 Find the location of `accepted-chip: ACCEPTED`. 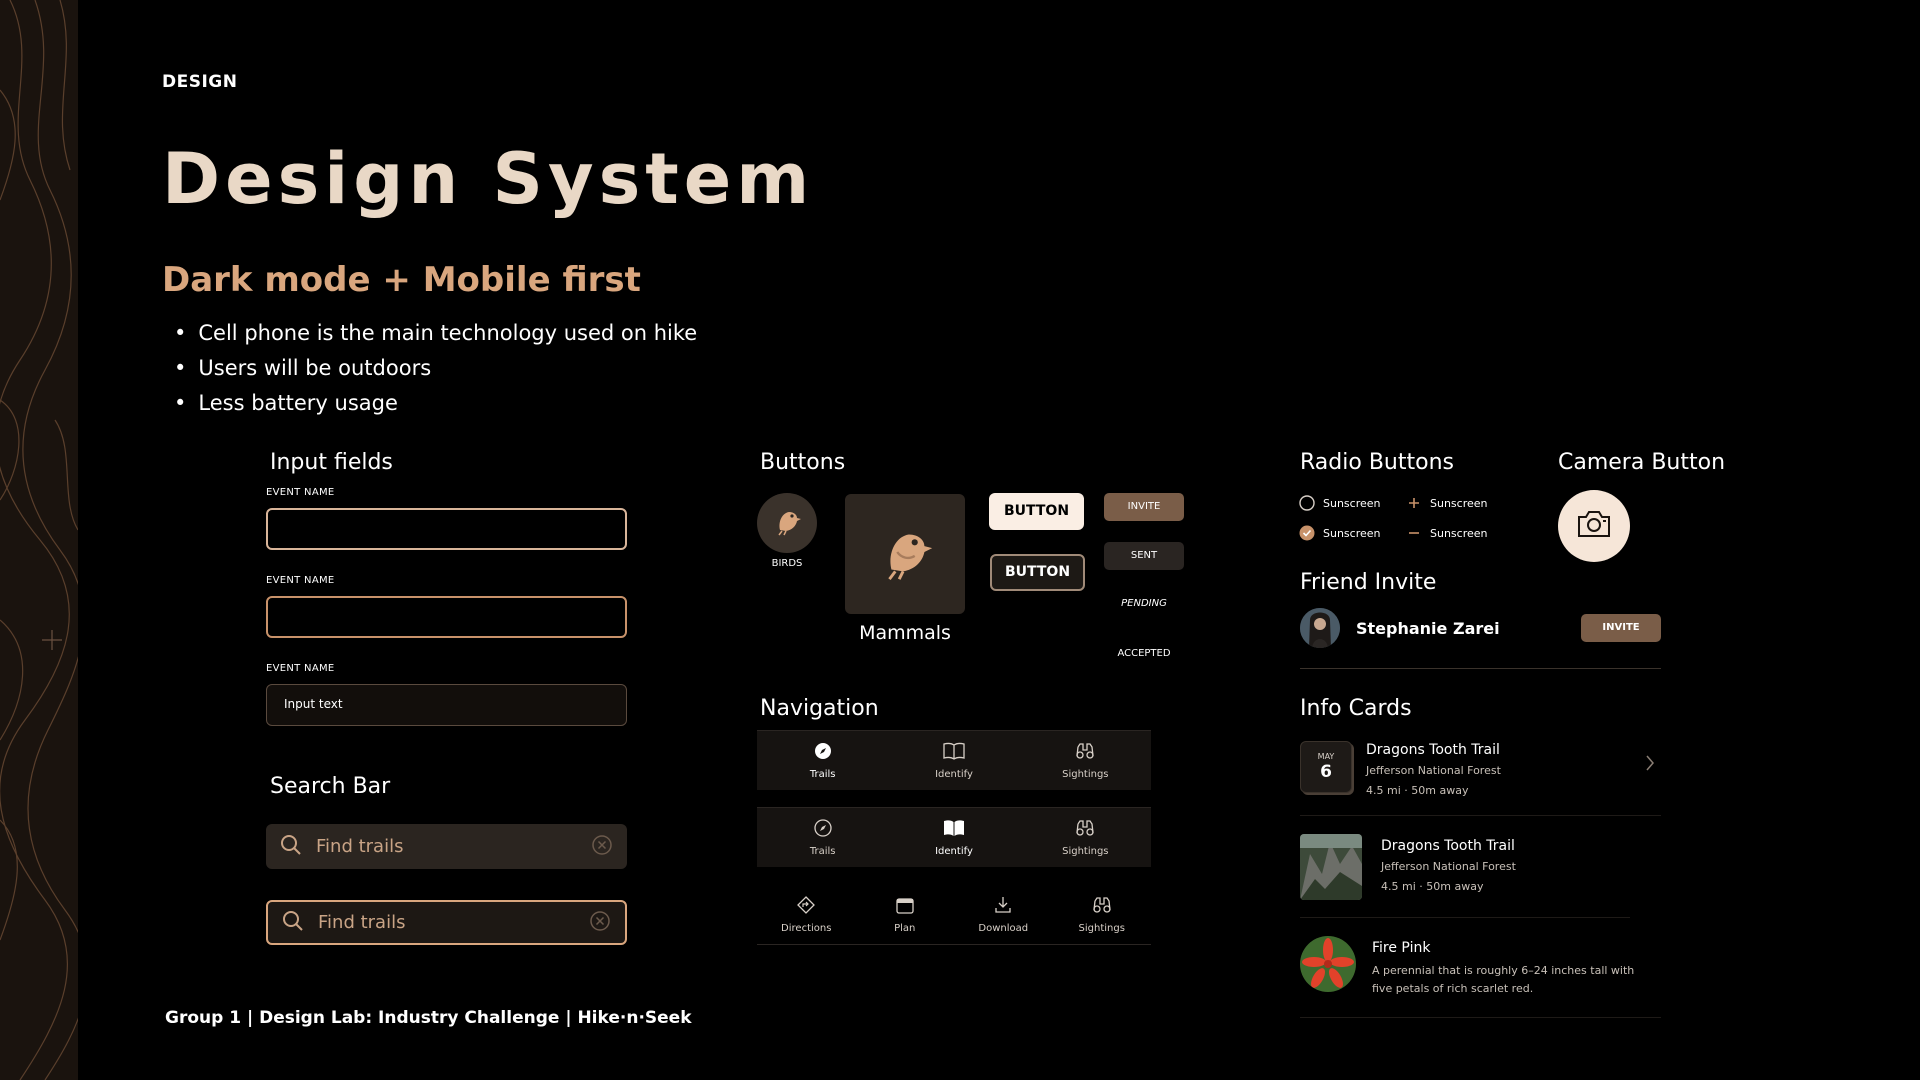

accepted-chip: ACCEPTED is located at coordinates (1144, 653).